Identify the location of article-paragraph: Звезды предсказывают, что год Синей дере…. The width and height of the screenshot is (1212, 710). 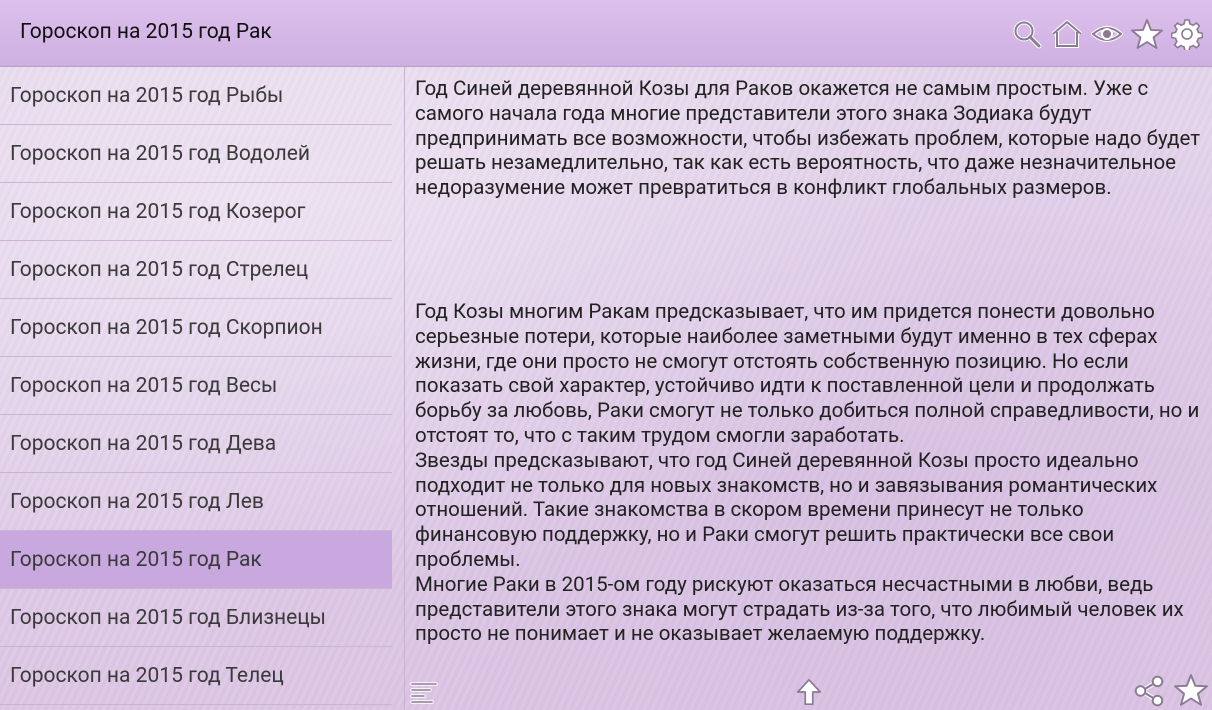
(786, 510).